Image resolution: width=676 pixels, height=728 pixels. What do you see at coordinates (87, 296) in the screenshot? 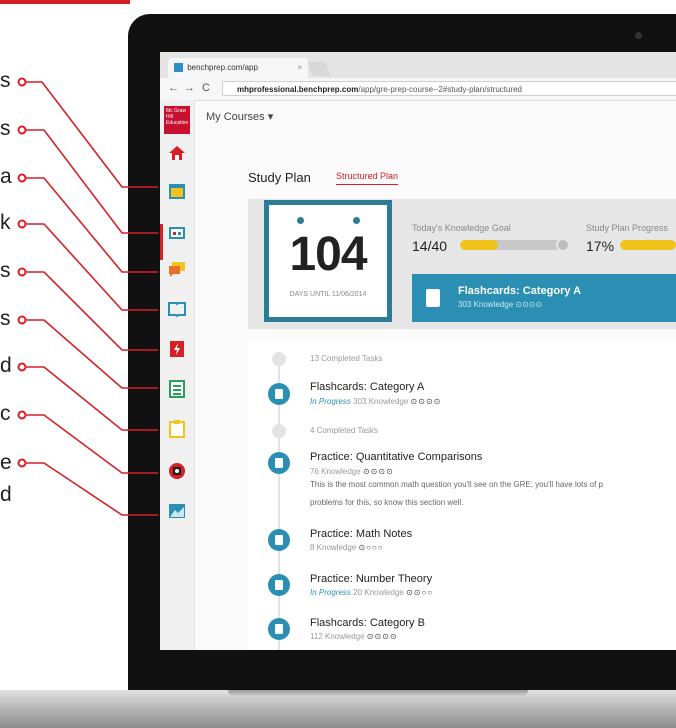
I see `callout-lines` at bounding box center [87, 296].